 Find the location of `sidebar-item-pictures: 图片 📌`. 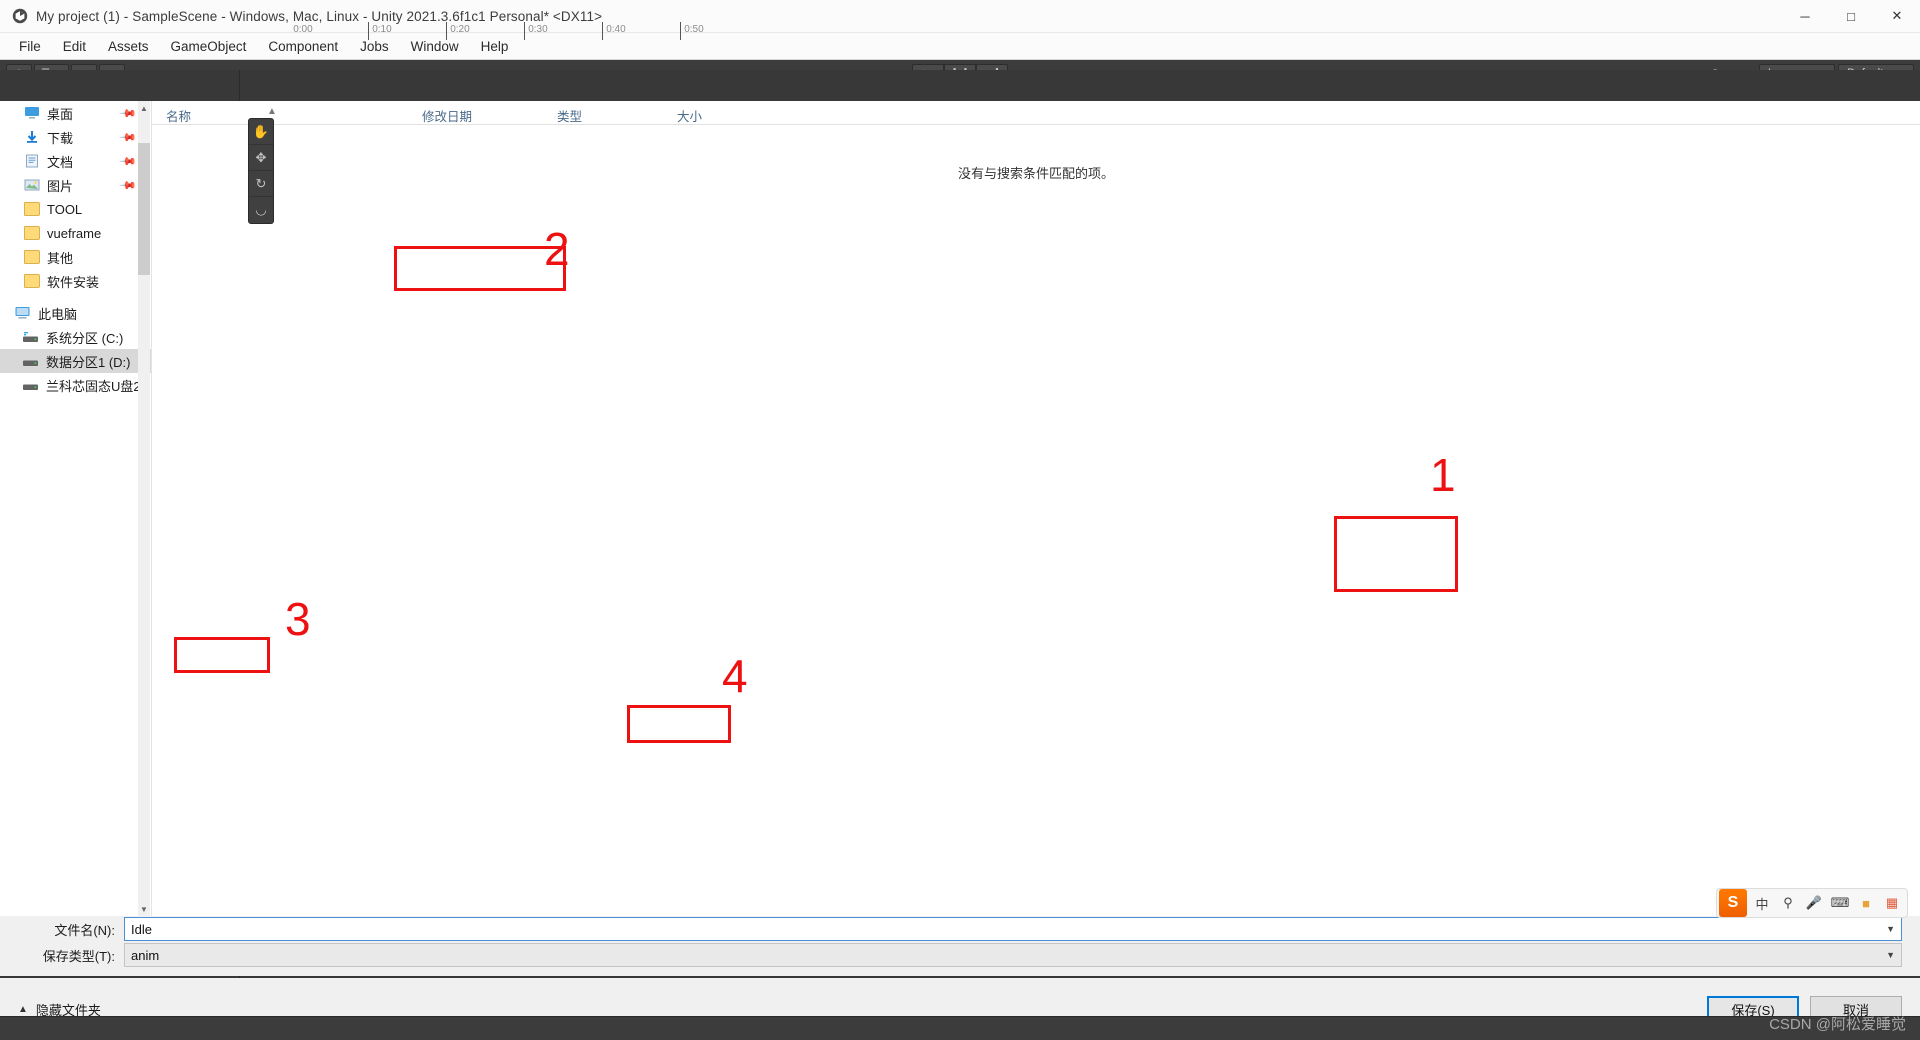

sidebar-item-pictures: 图片 📌 is located at coordinates (75, 185).